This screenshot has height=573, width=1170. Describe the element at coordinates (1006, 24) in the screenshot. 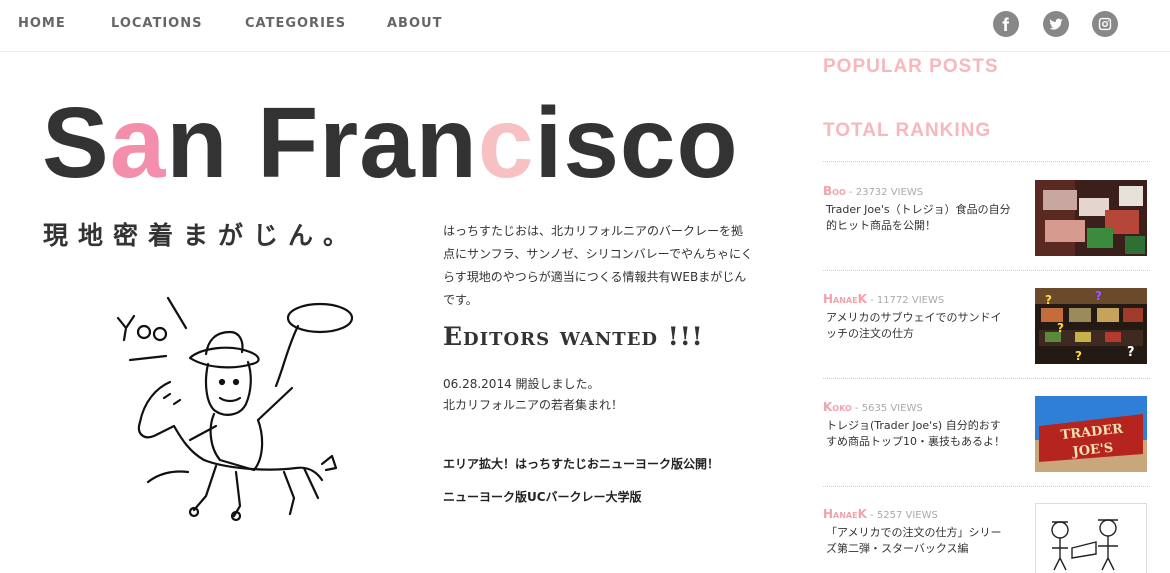

I see `facebook-icon` at that location.